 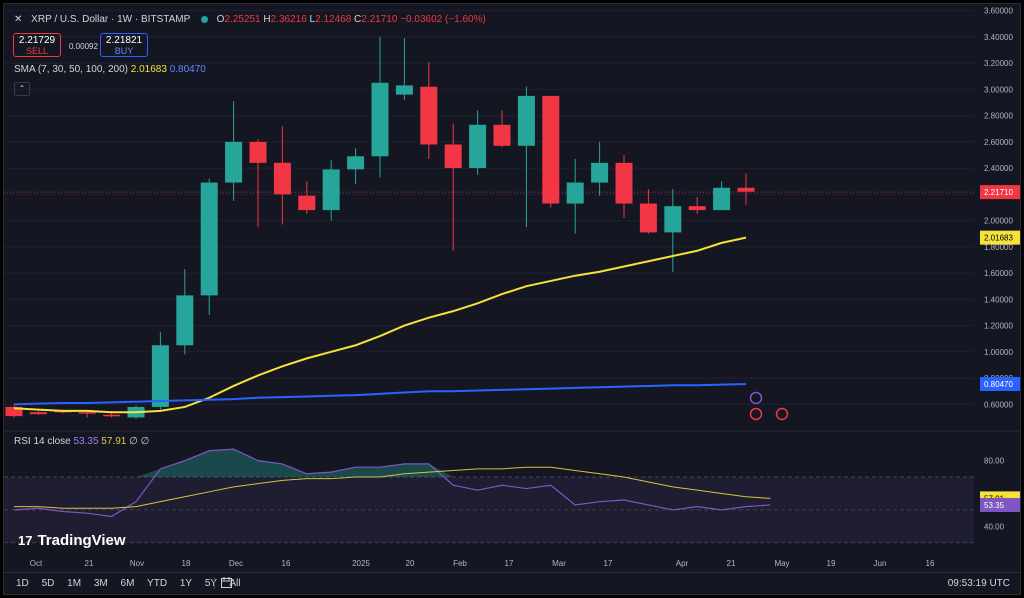 I want to click on time-axis-label: Oct, so click(x=36, y=563).